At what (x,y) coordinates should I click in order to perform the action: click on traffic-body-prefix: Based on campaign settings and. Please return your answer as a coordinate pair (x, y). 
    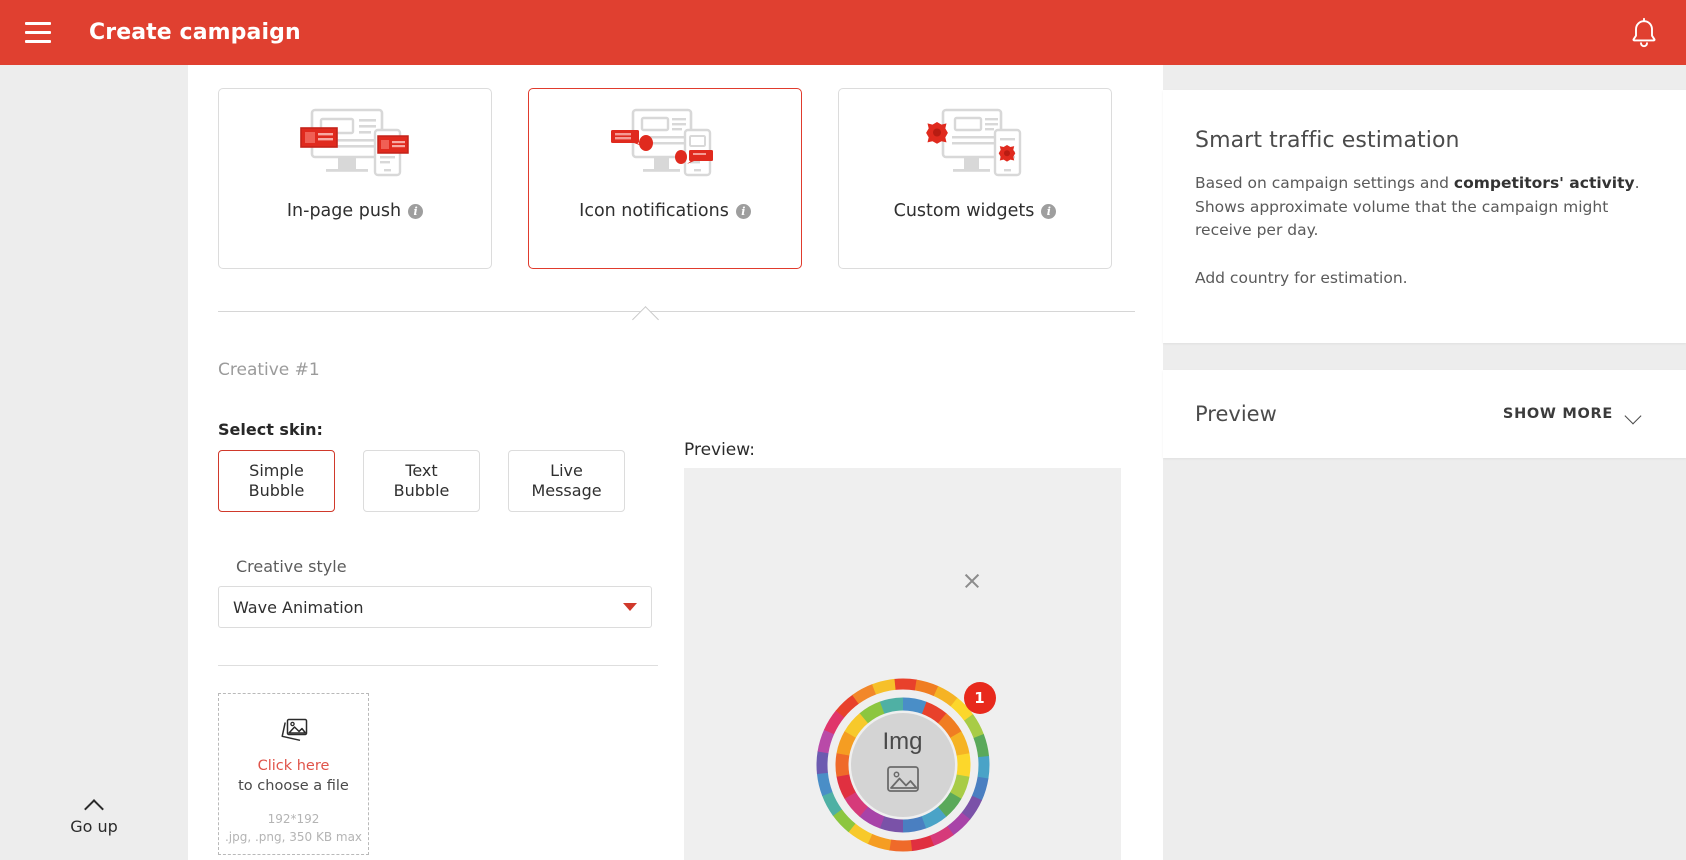
    Looking at the image, I should click on (1324, 183).